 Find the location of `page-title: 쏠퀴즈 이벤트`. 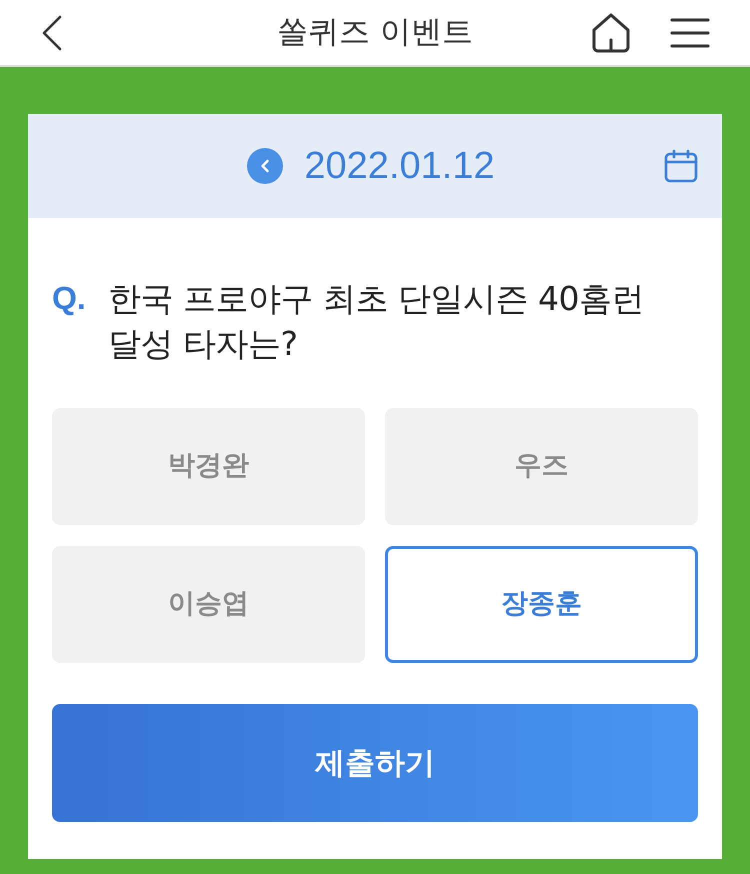

page-title: 쏠퀴즈 이벤트 is located at coordinates (375, 32).